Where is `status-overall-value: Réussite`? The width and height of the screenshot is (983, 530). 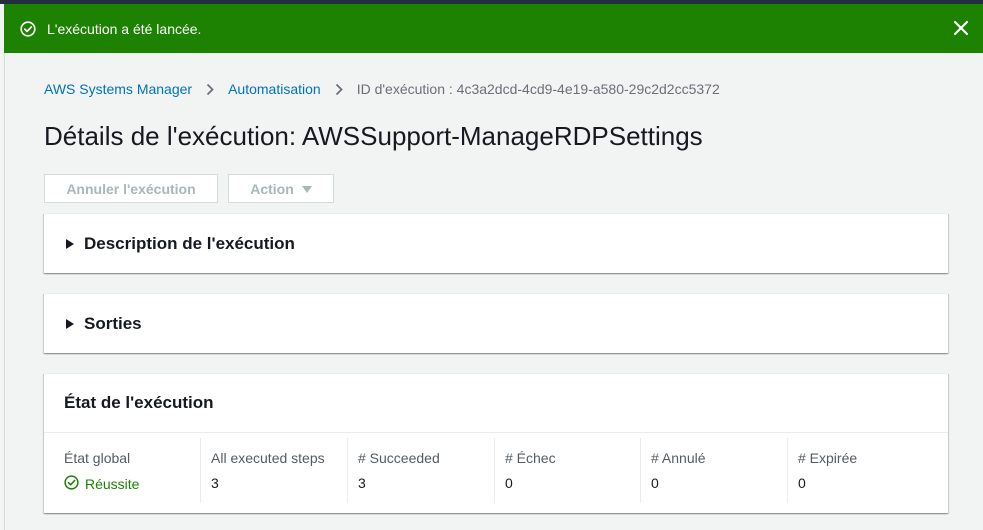 status-overall-value: Réussite is located at coordinates (132, 484).